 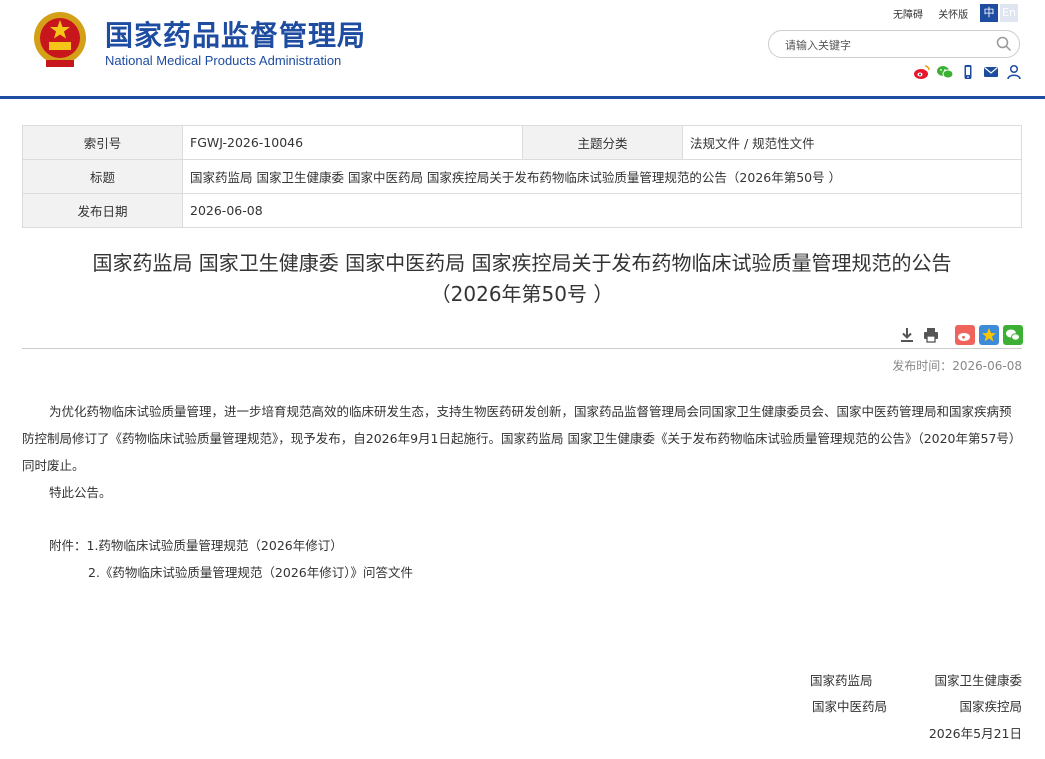 I want to click on site-name-en: National Medical Products Administration, so click(x=223, y=60).